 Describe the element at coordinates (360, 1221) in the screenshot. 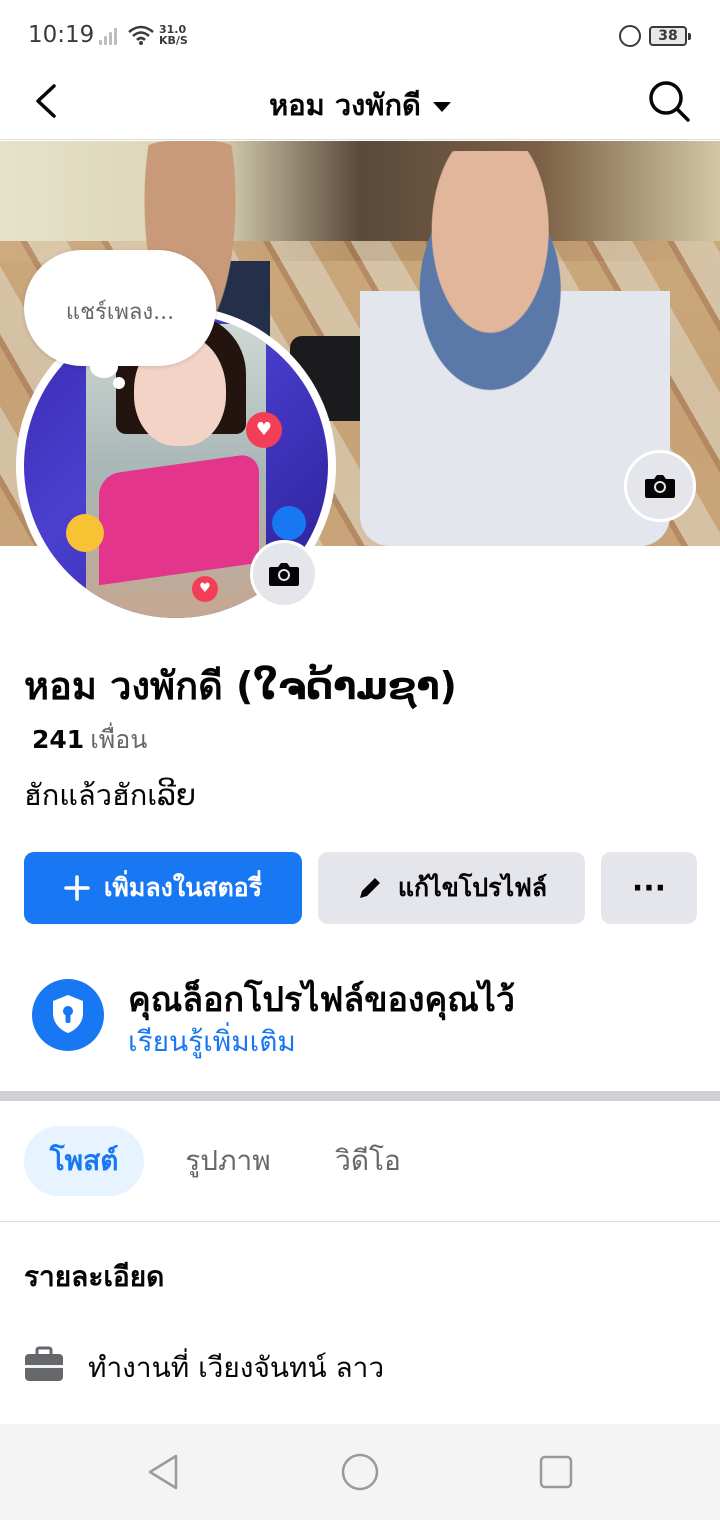

I see `tabs-divider` at that location.